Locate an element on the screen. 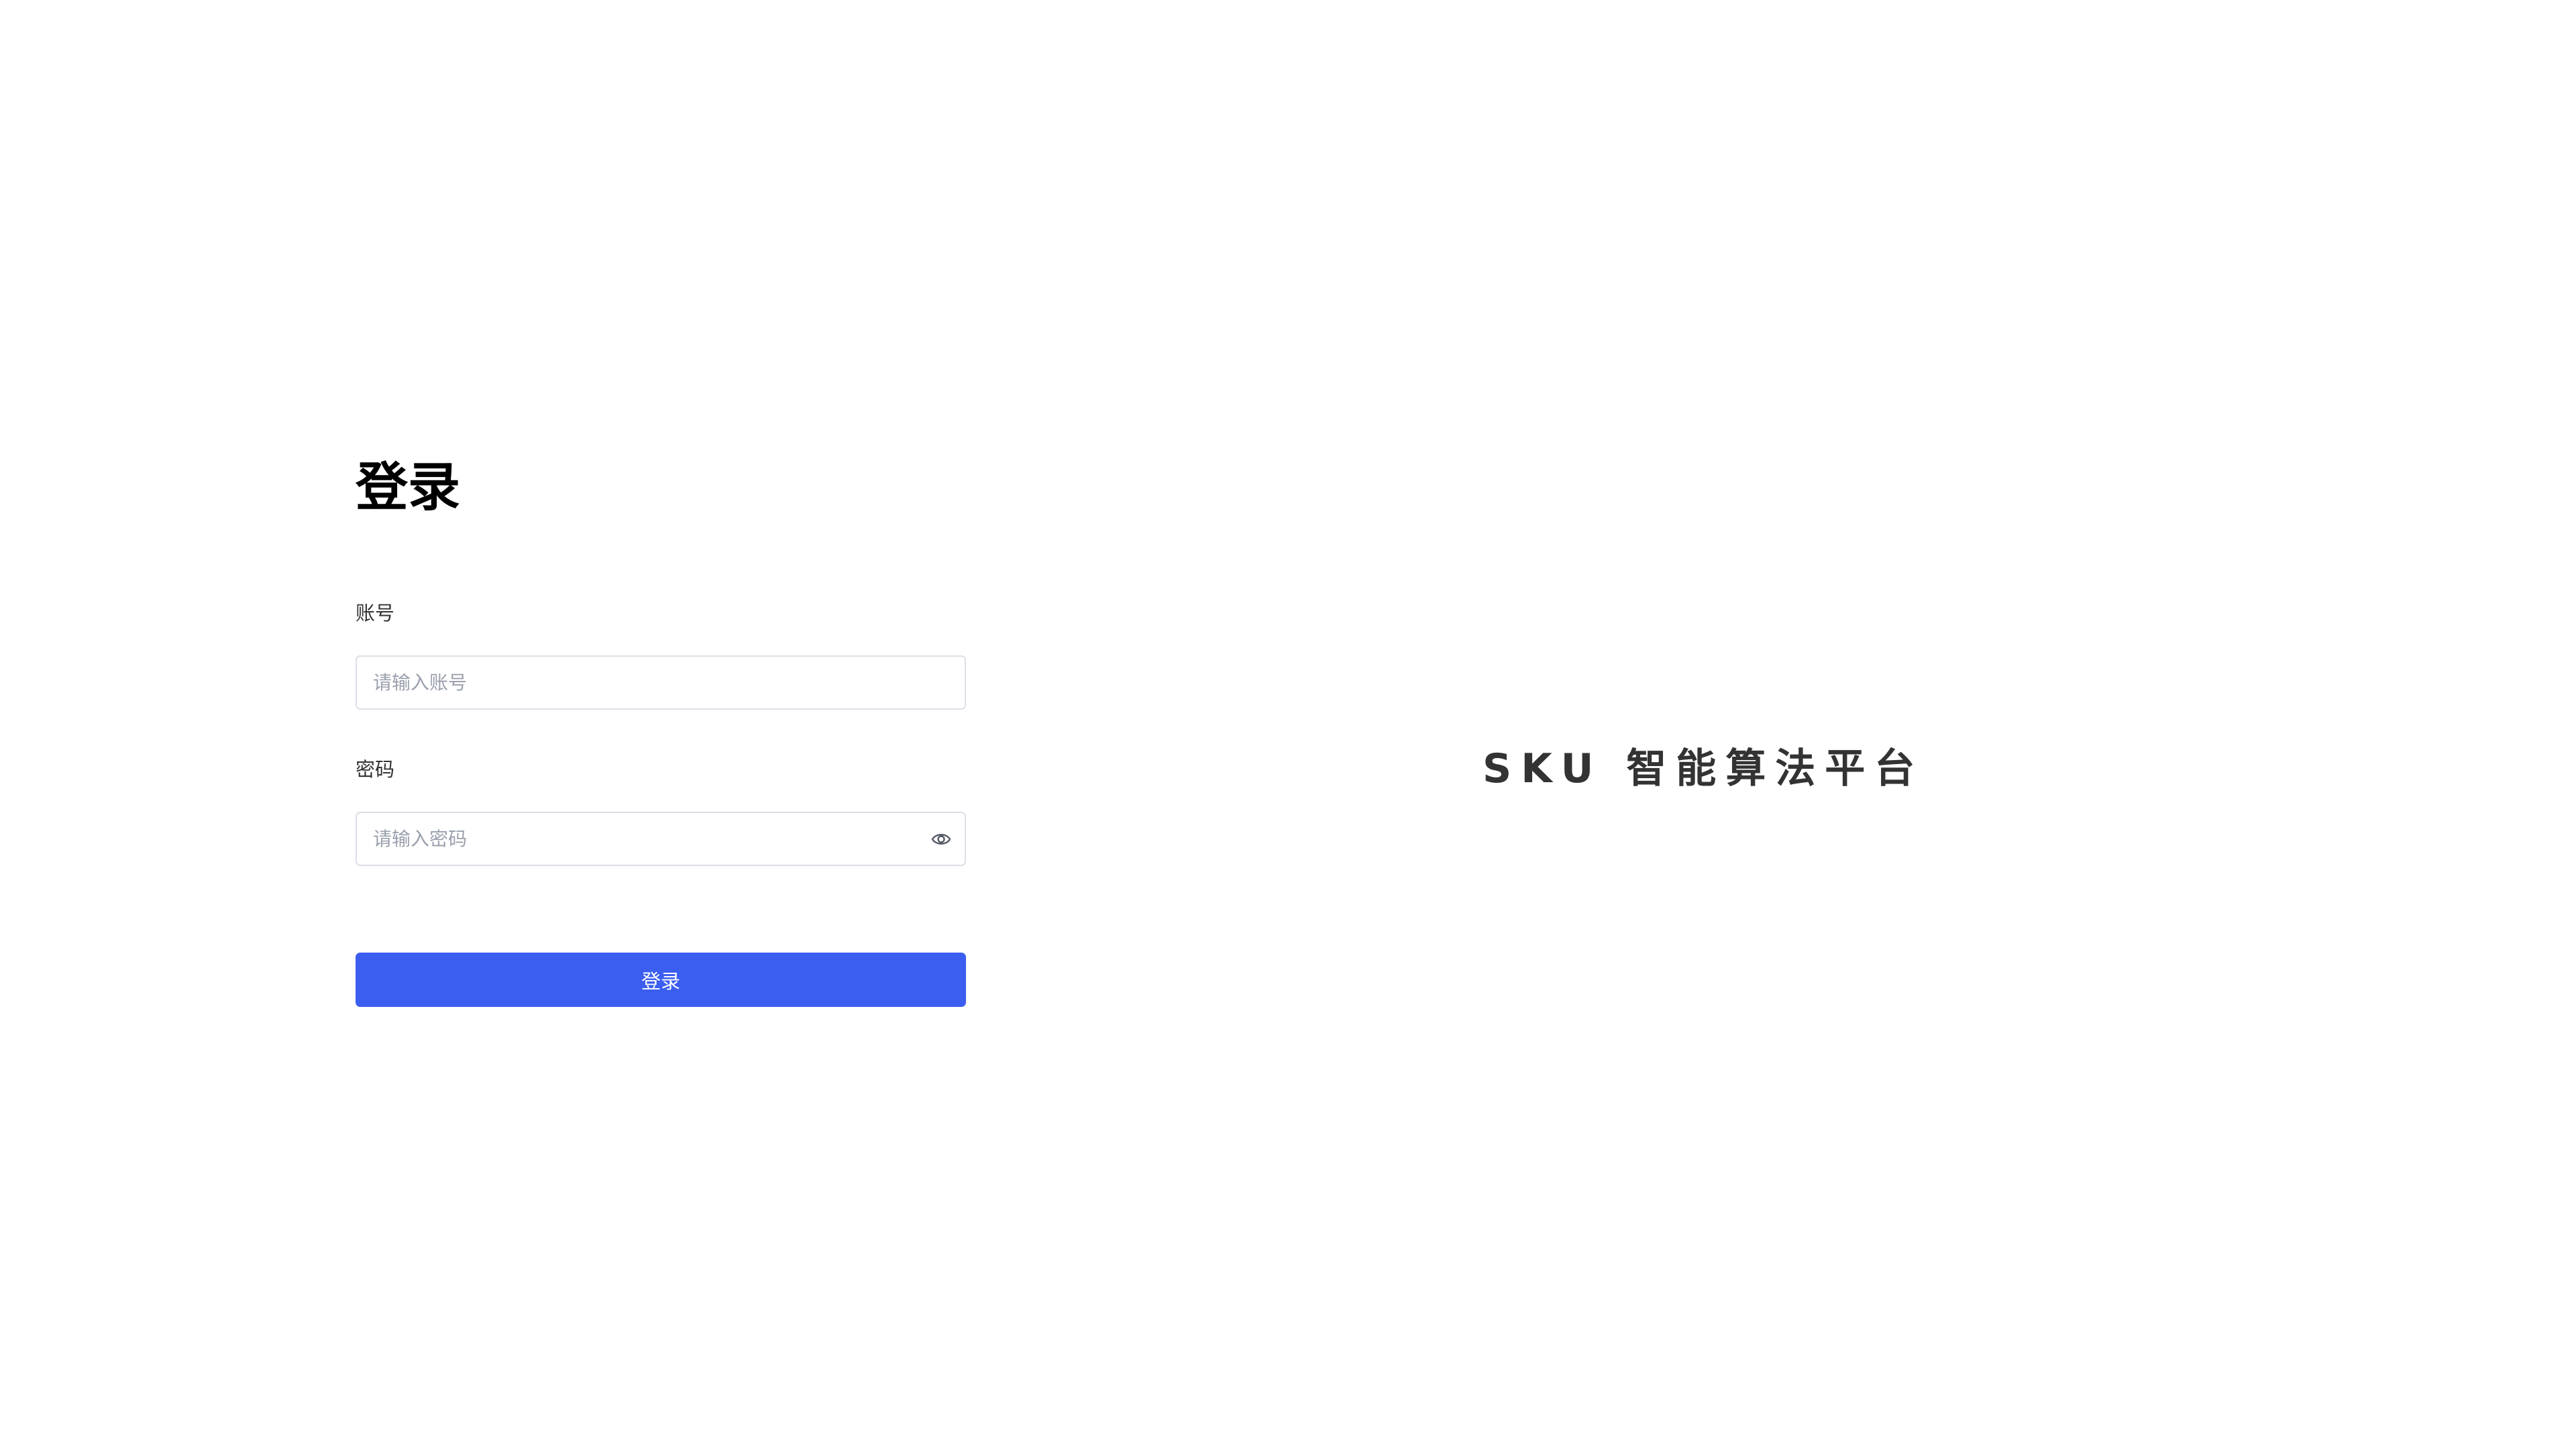  account-field is located at coordinates (661, 682).